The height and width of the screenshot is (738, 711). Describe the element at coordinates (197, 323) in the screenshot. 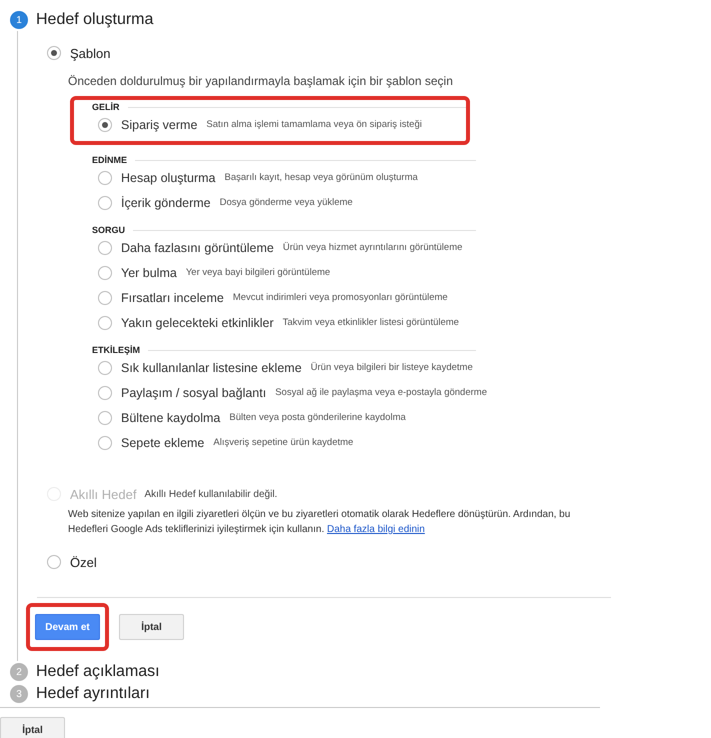

I see `template-label: Yakın gelecekteki etkinlikler` at that location.